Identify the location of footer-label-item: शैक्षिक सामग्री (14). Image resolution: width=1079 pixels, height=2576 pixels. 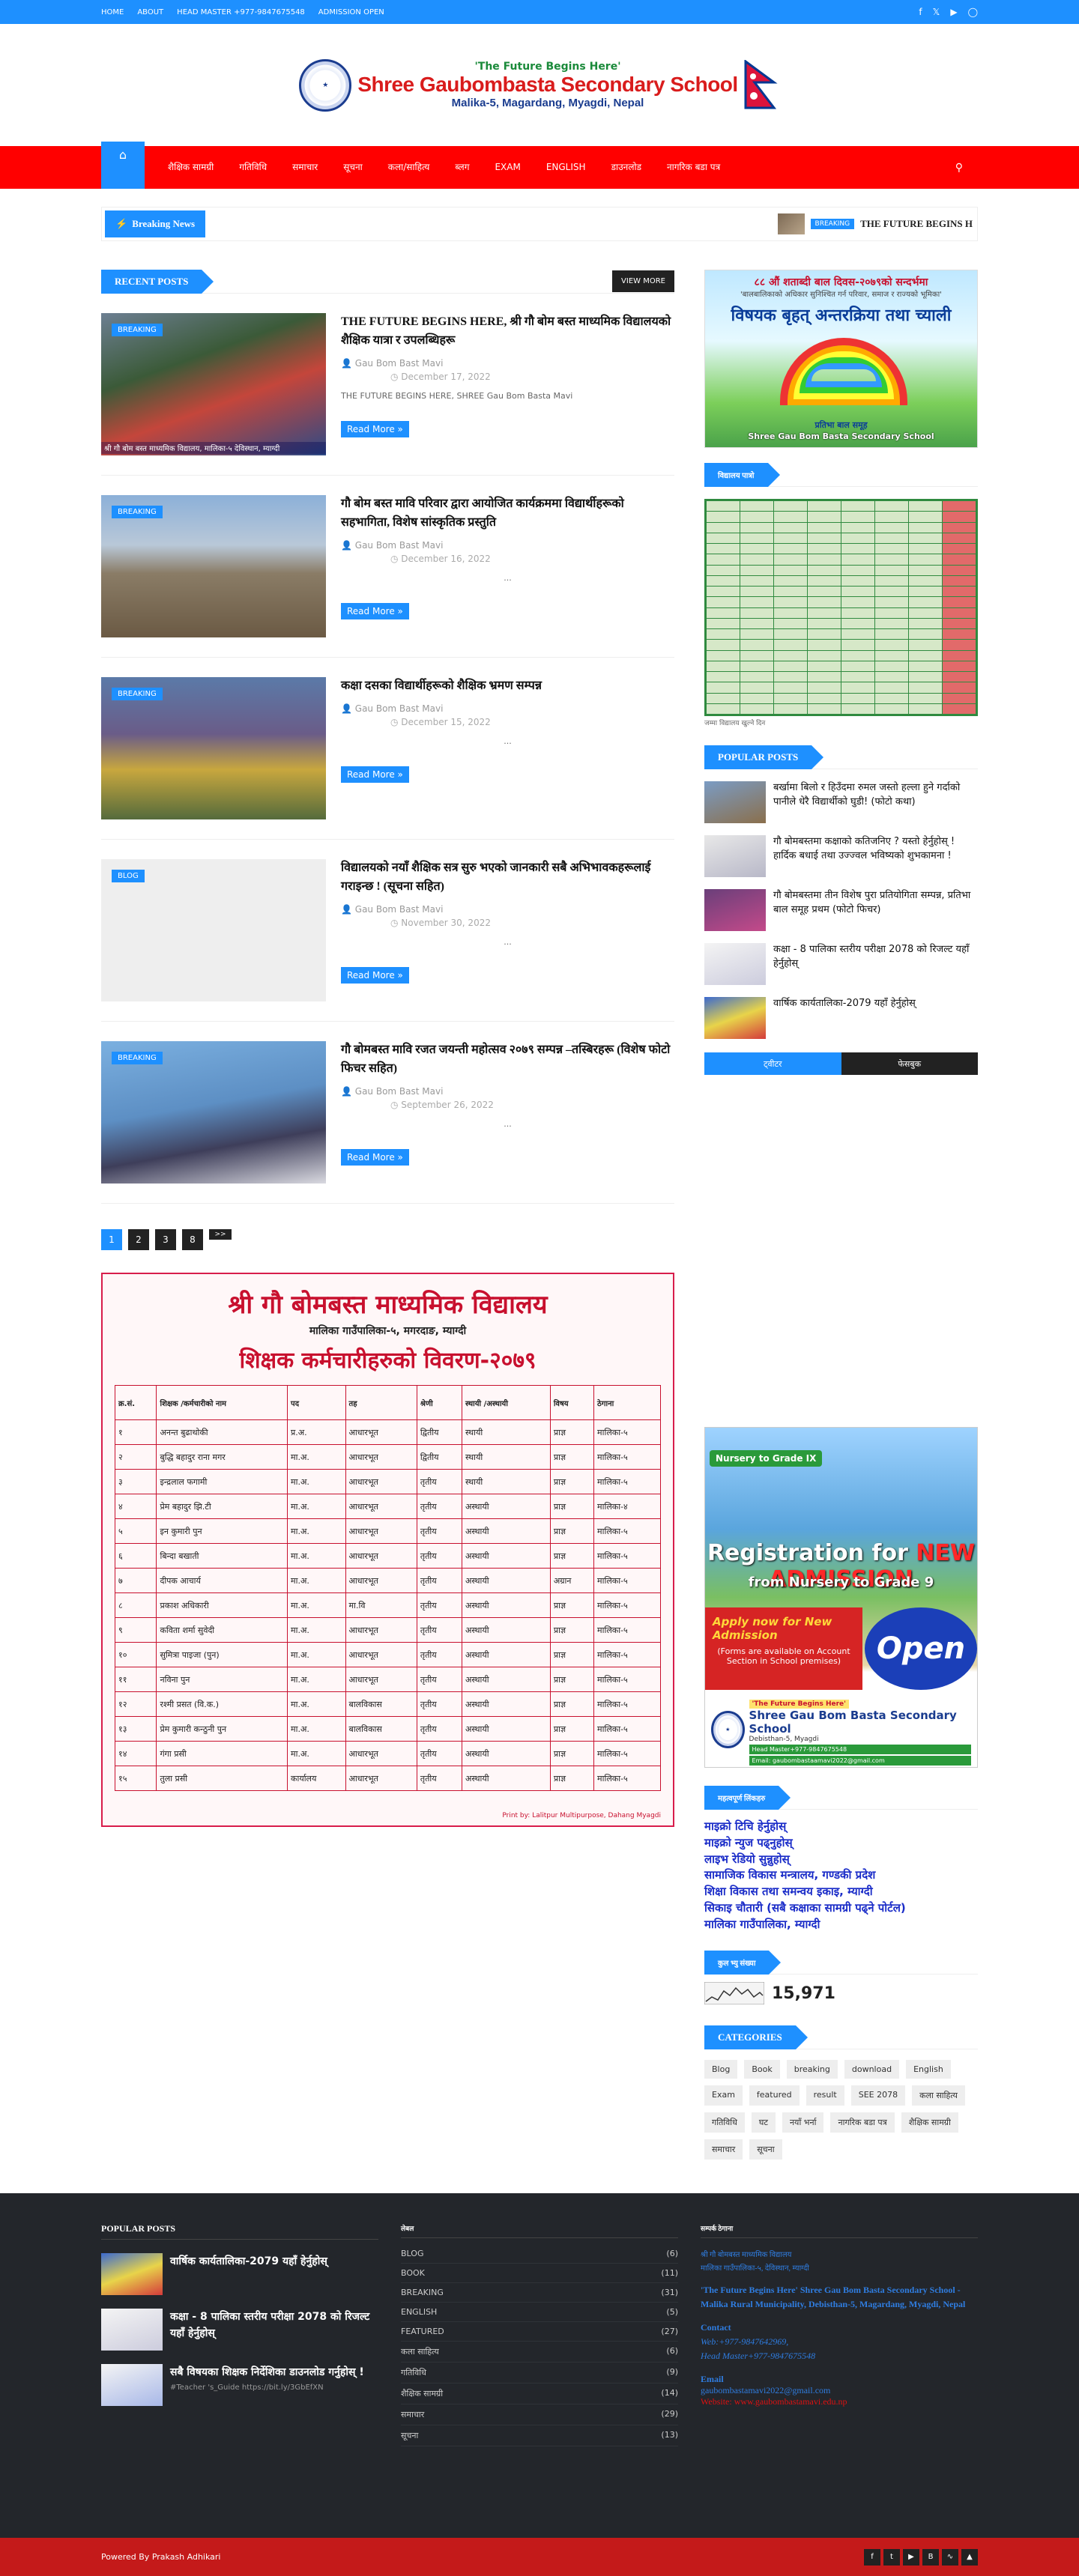
(539, 2394).